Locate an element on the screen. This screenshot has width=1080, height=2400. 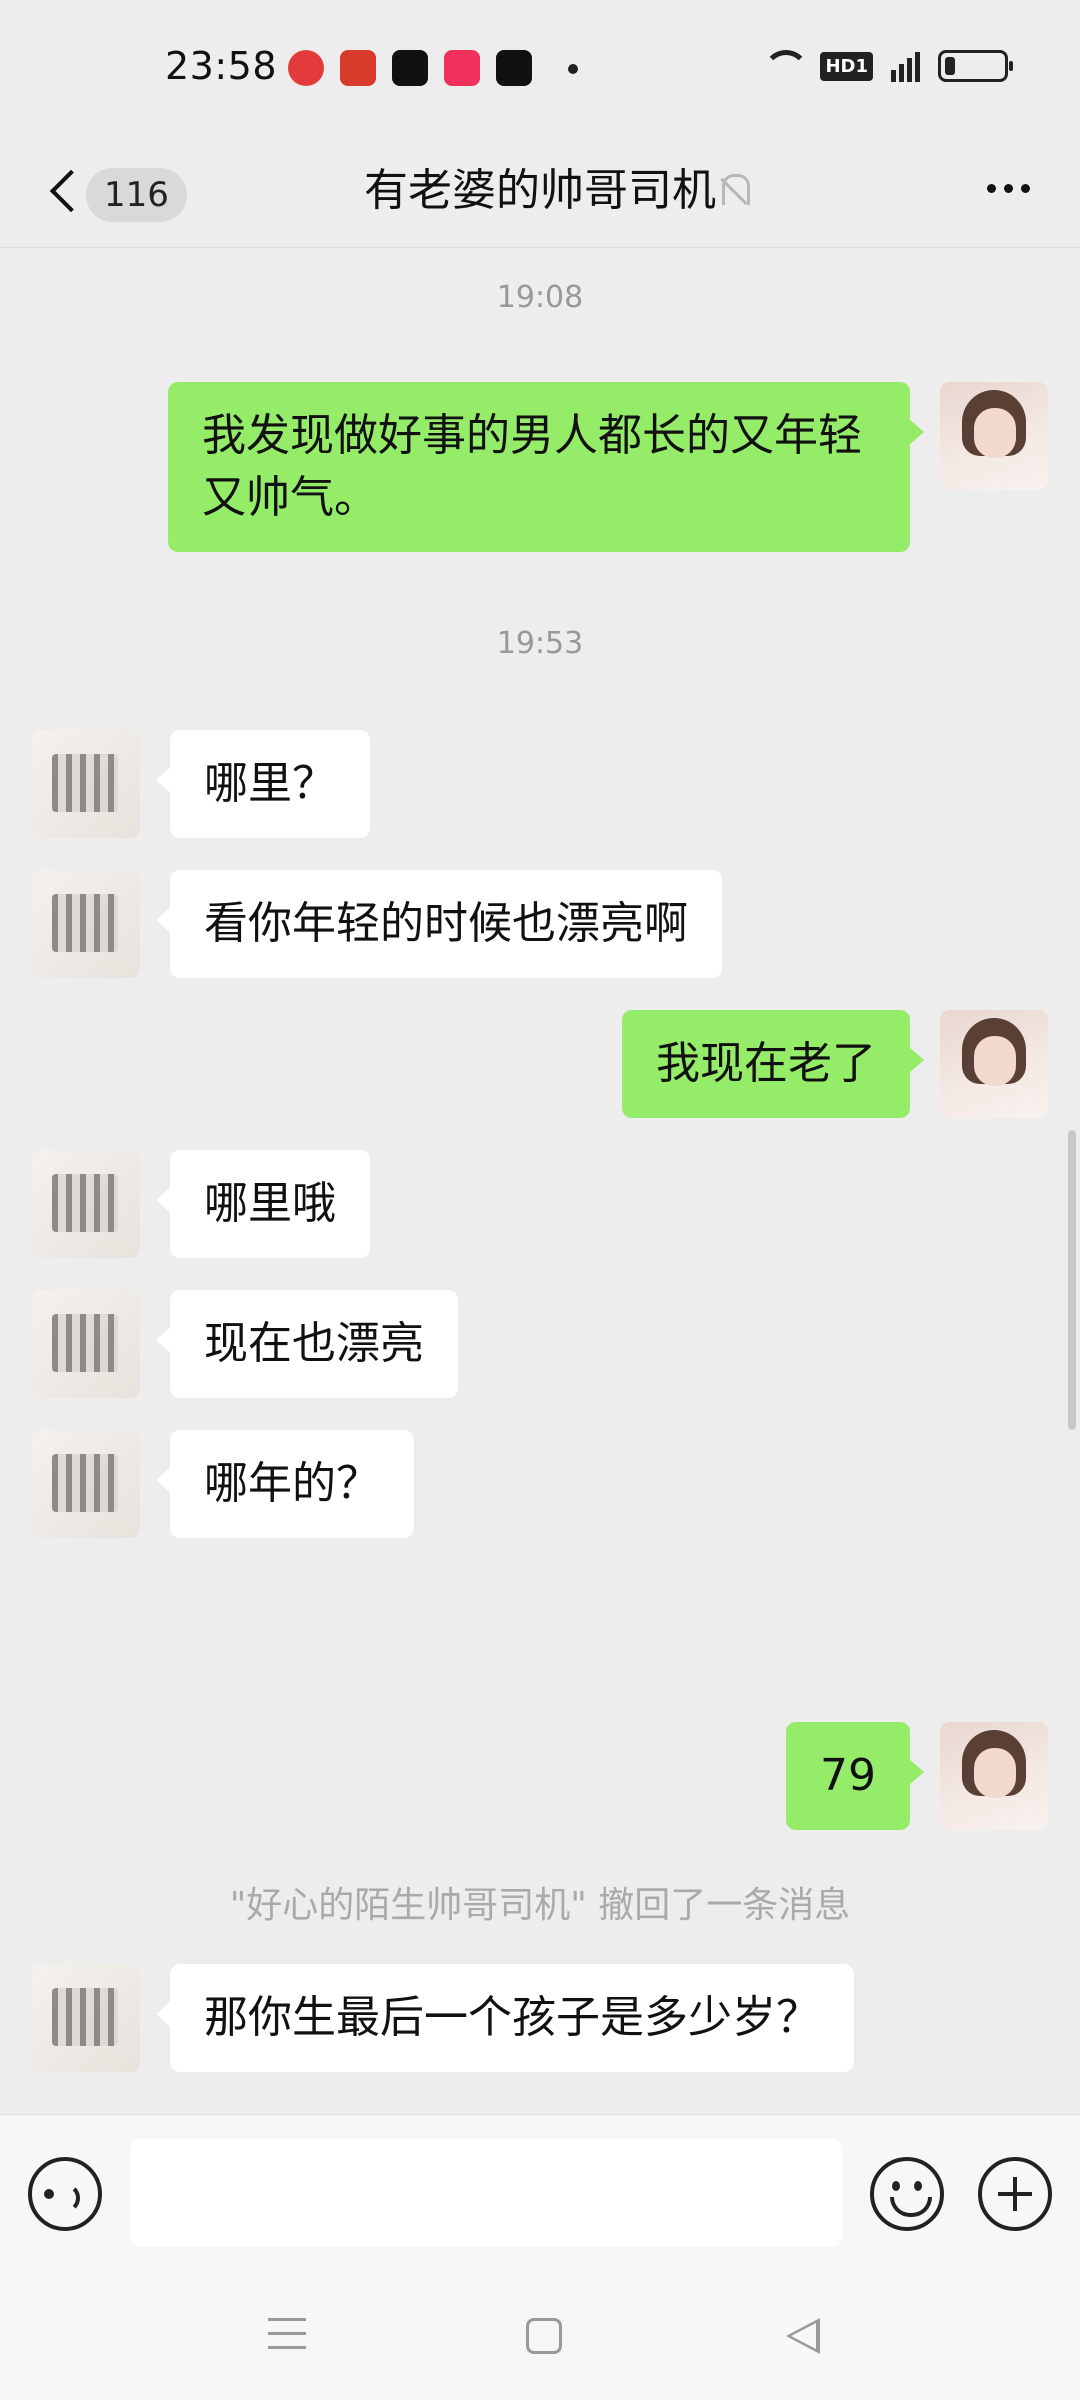
received-message-bubble: 那你生最后一个孩子是多少岁？ is located at coordinates (505, 2018).